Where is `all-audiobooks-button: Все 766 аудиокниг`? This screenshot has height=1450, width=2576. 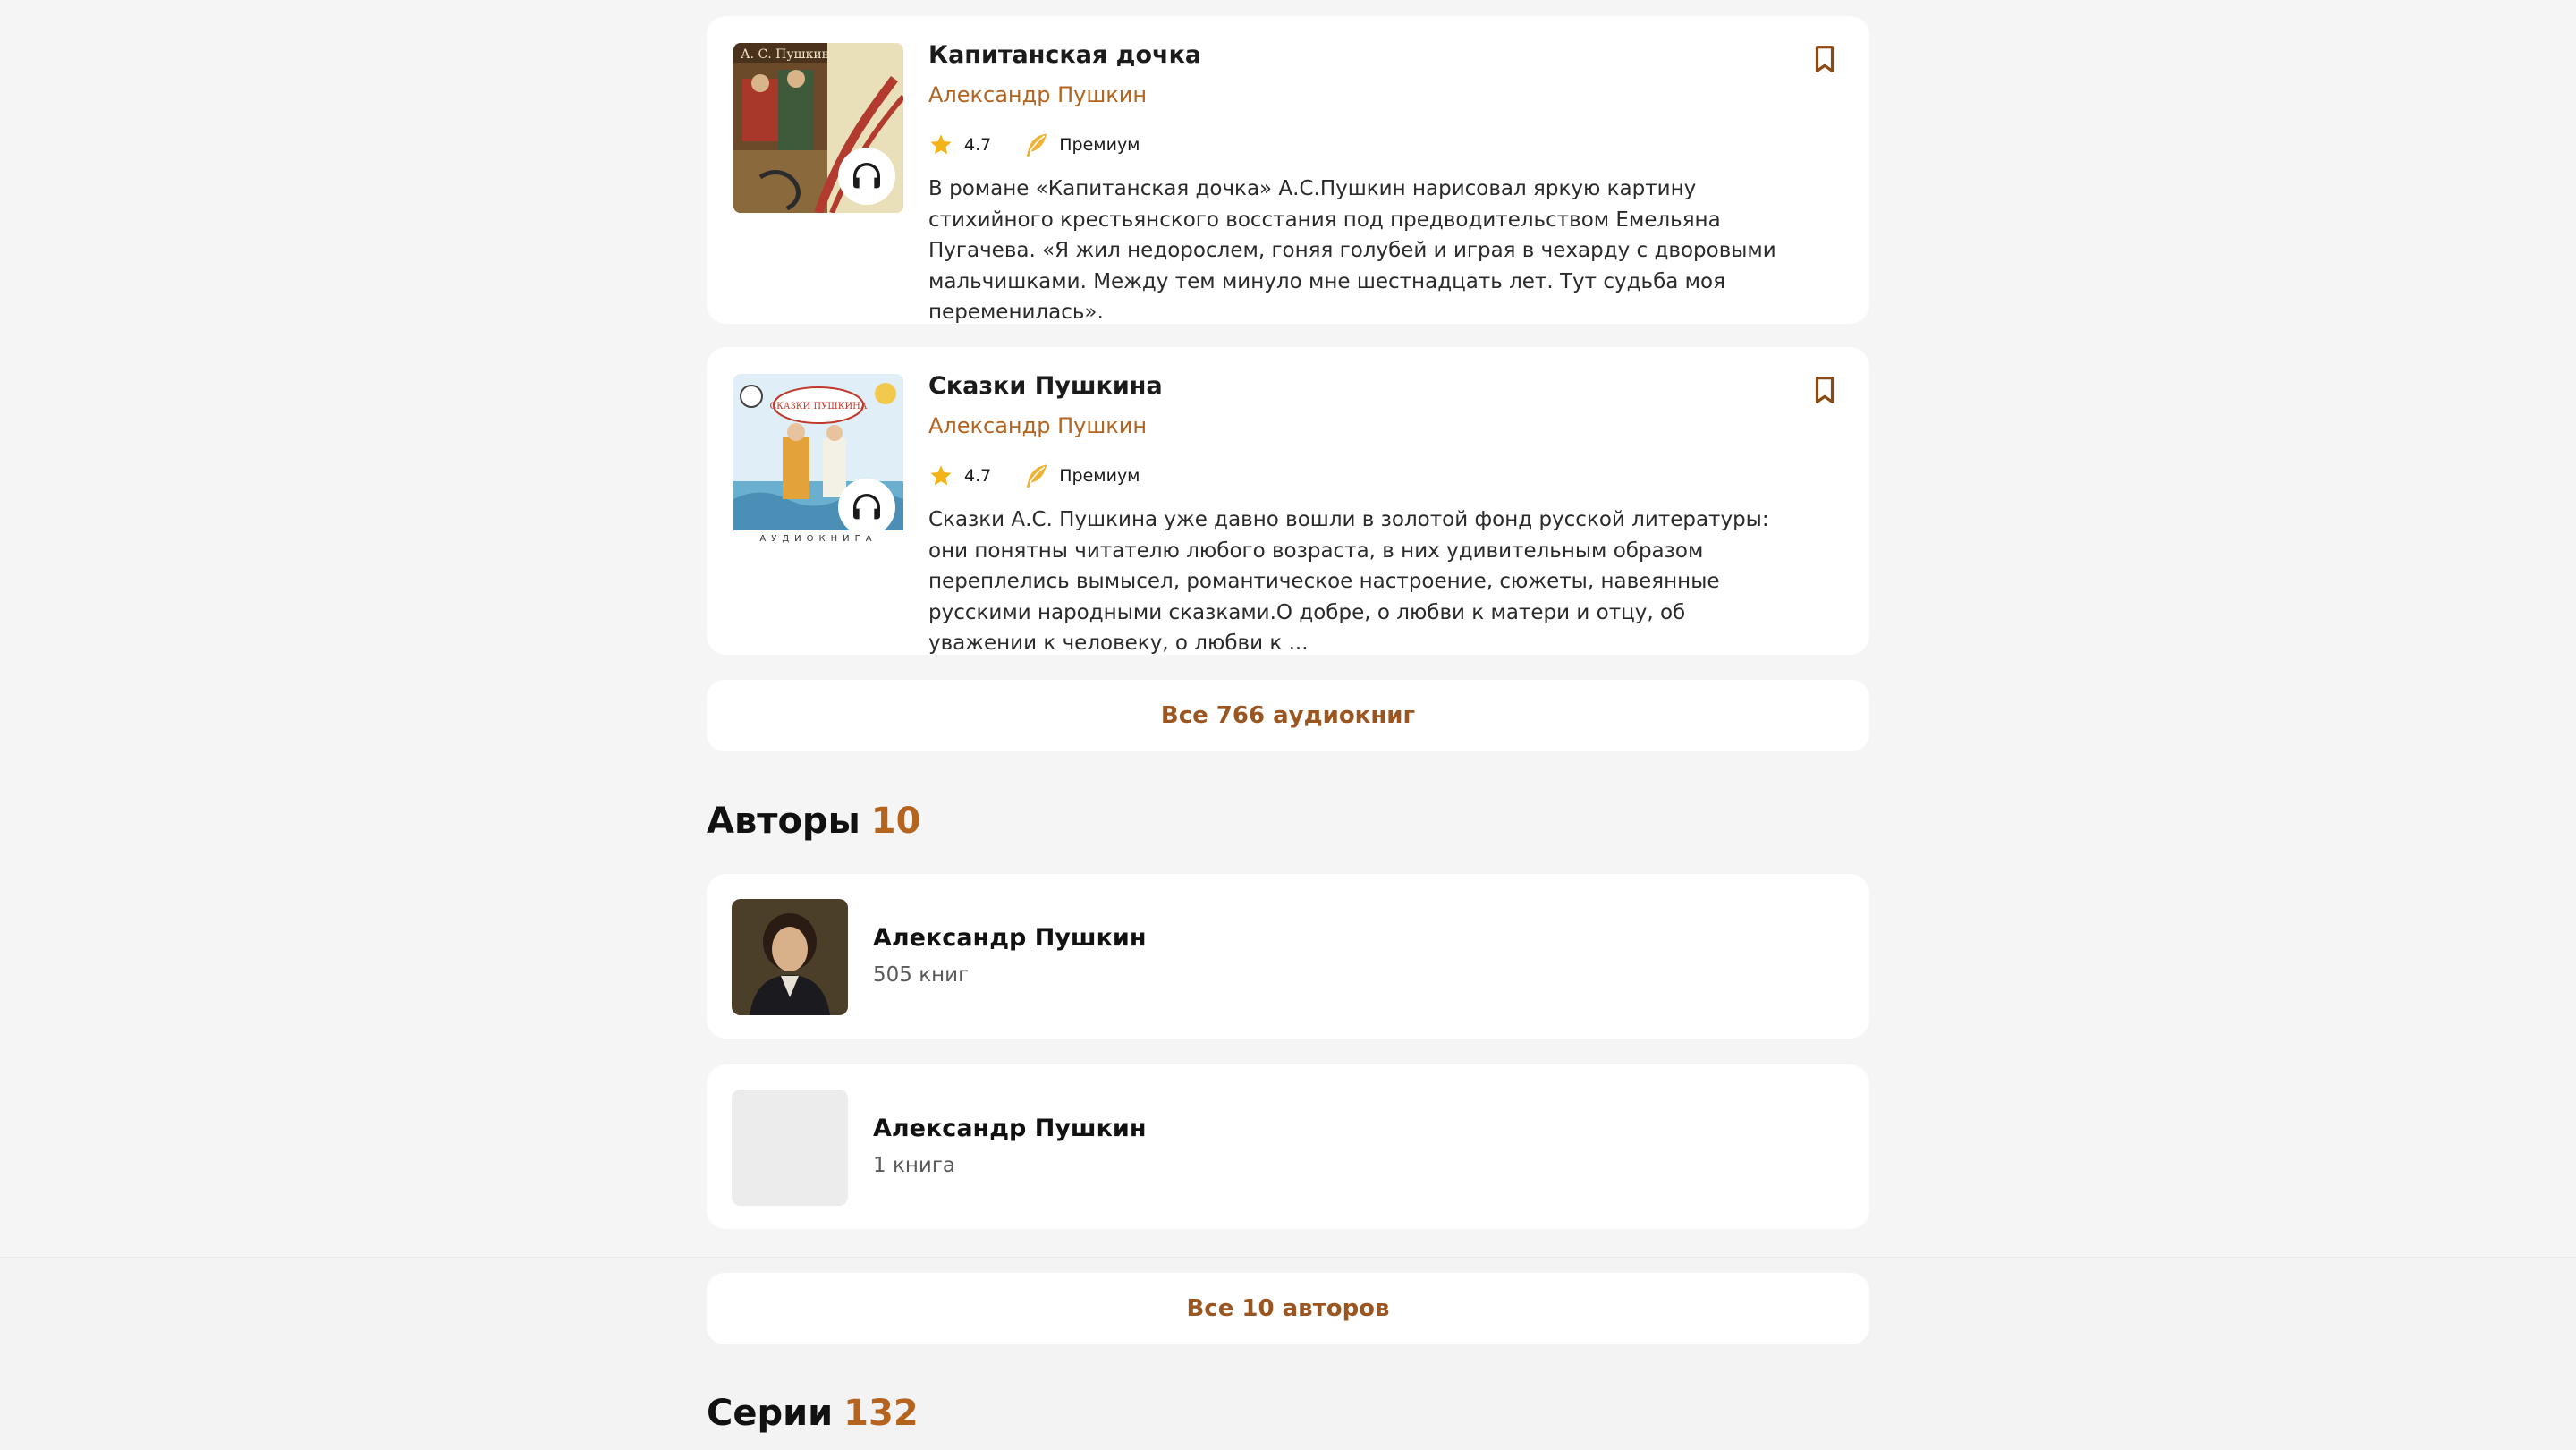
all-audiobooks-button: Все 766 аудиокниг is located at coordinates (1288, 715).